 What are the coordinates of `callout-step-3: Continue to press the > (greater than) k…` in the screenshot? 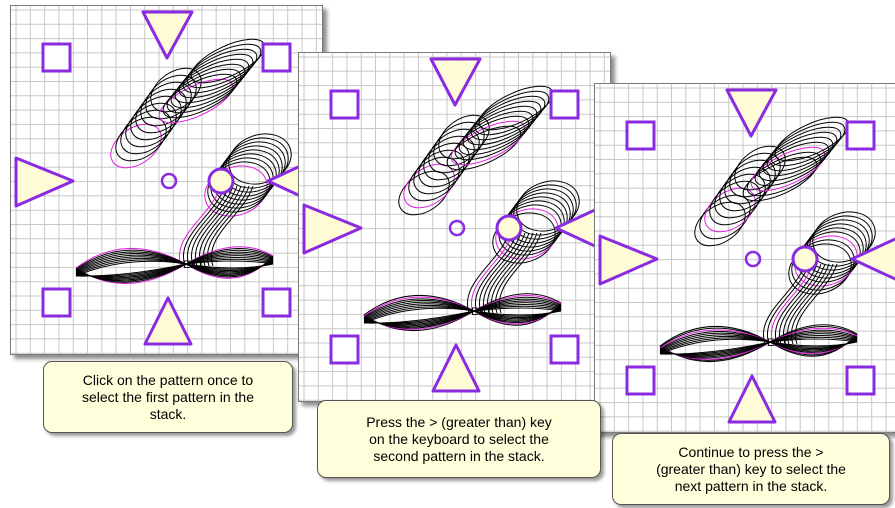 It's located at (751, 469).